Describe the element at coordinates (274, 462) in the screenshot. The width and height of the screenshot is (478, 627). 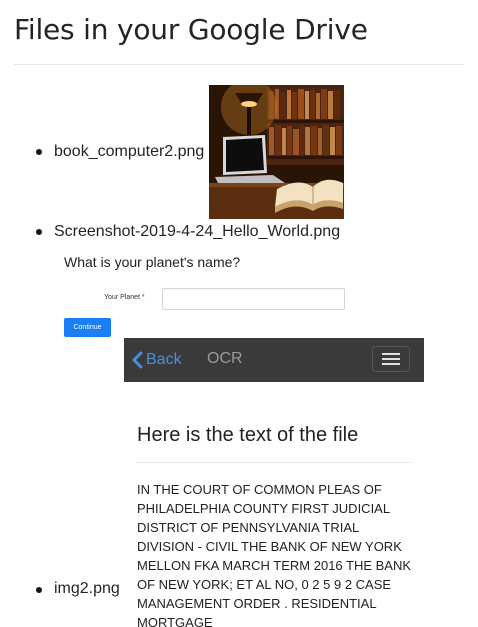
I see `ocr-divider` at that location.